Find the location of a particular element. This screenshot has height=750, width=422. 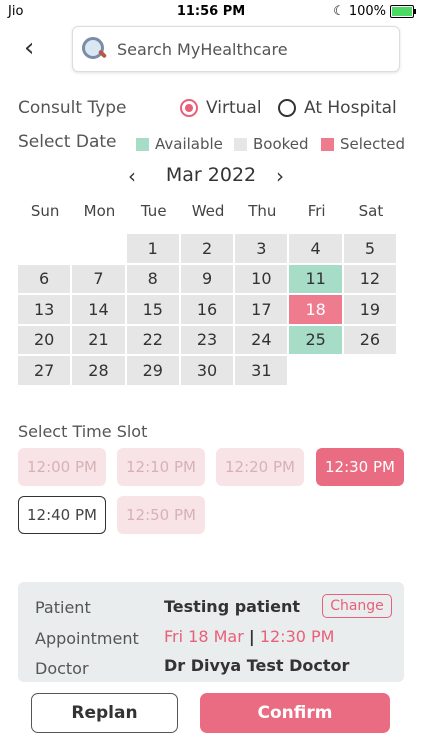

calendar-day-4: 4 is located at coordinates (315, 248).